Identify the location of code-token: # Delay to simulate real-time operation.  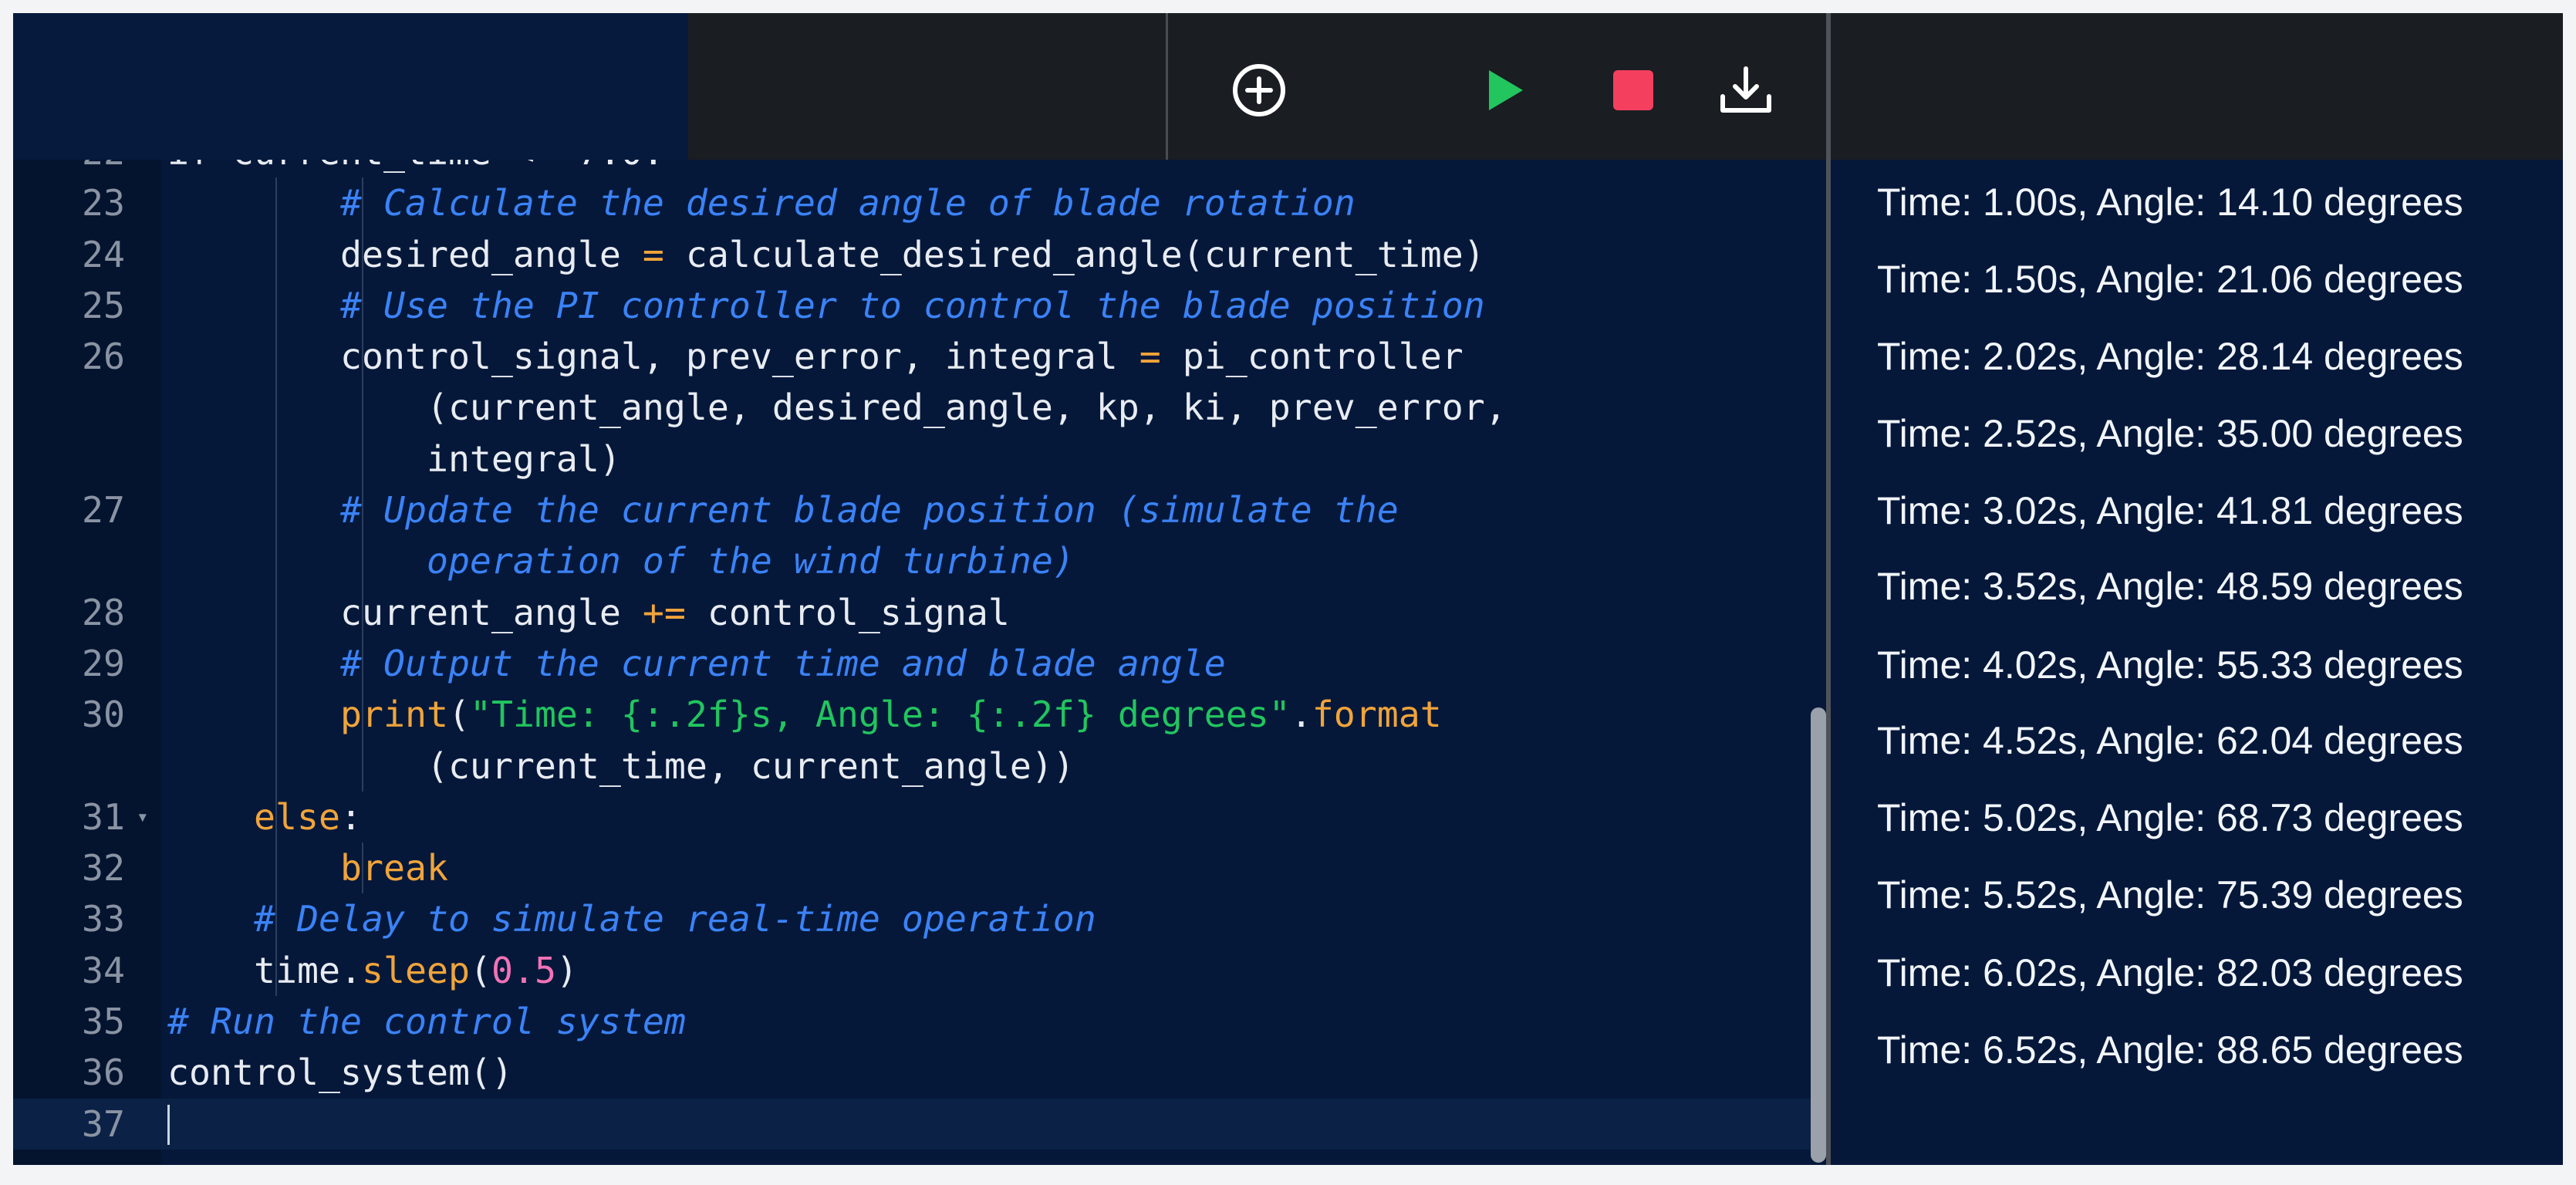
(631, 919).